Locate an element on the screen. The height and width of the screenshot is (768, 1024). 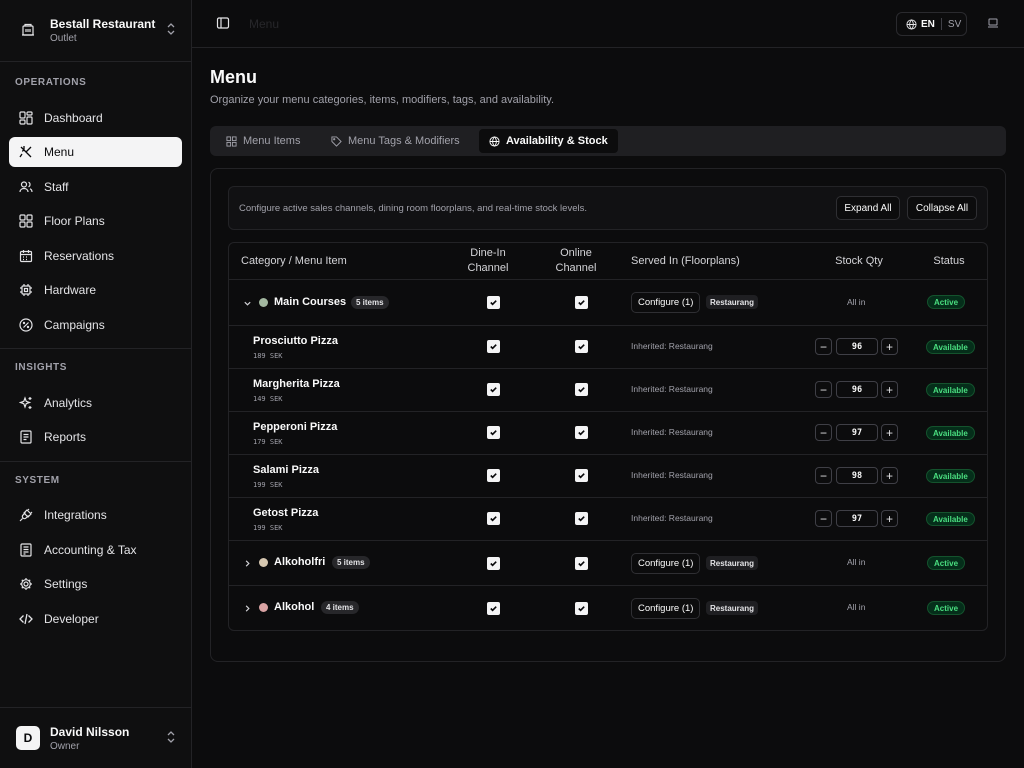
section-label-operations: OPERATIONS is located at coordinates (51, 82).